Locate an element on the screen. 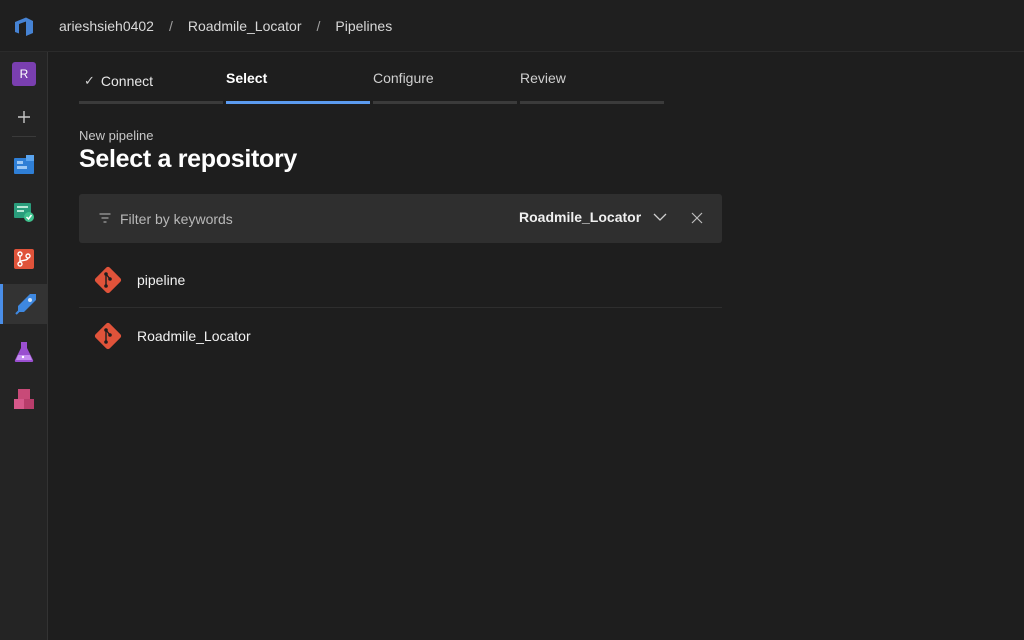  artifacts-icon is located at coordinates (24, 399).